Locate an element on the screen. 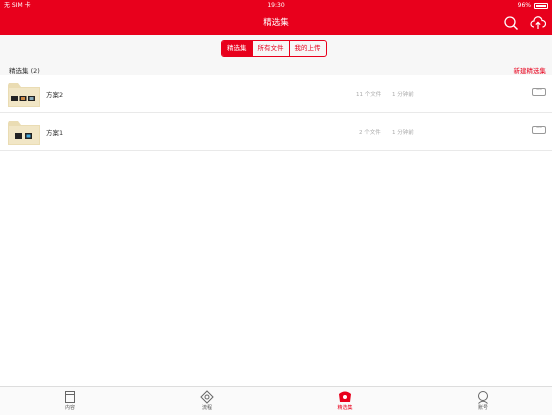 Image resolution: width=552 pixels, height=415 pixels. list-header: 精选集 (2) 新建精选集 is located at coordinates (276, 68).